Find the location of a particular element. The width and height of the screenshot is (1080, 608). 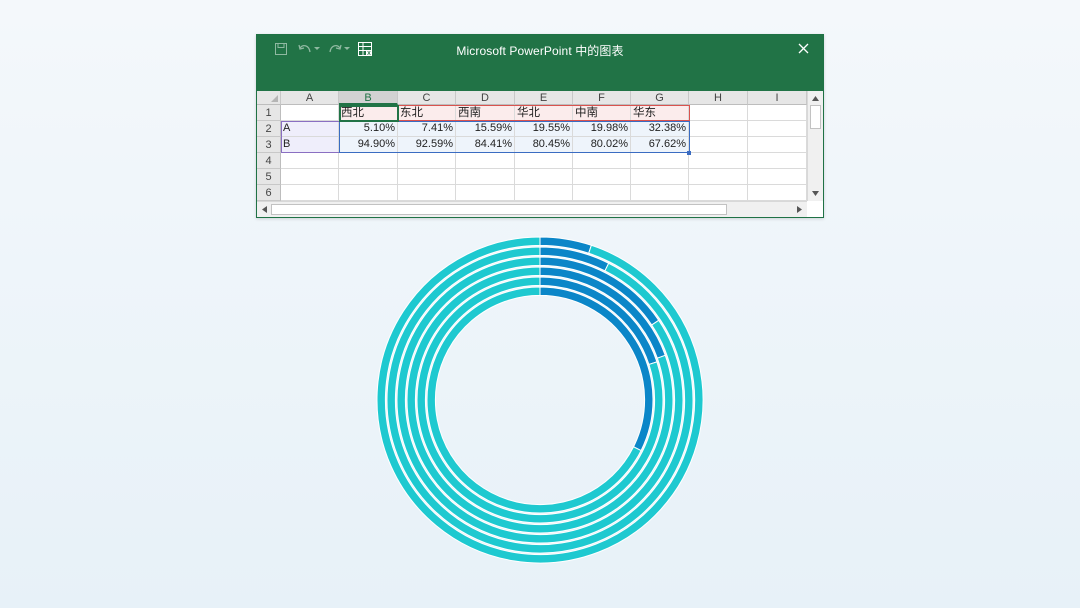

column-header-g: G is located at coordinates (660, 98).